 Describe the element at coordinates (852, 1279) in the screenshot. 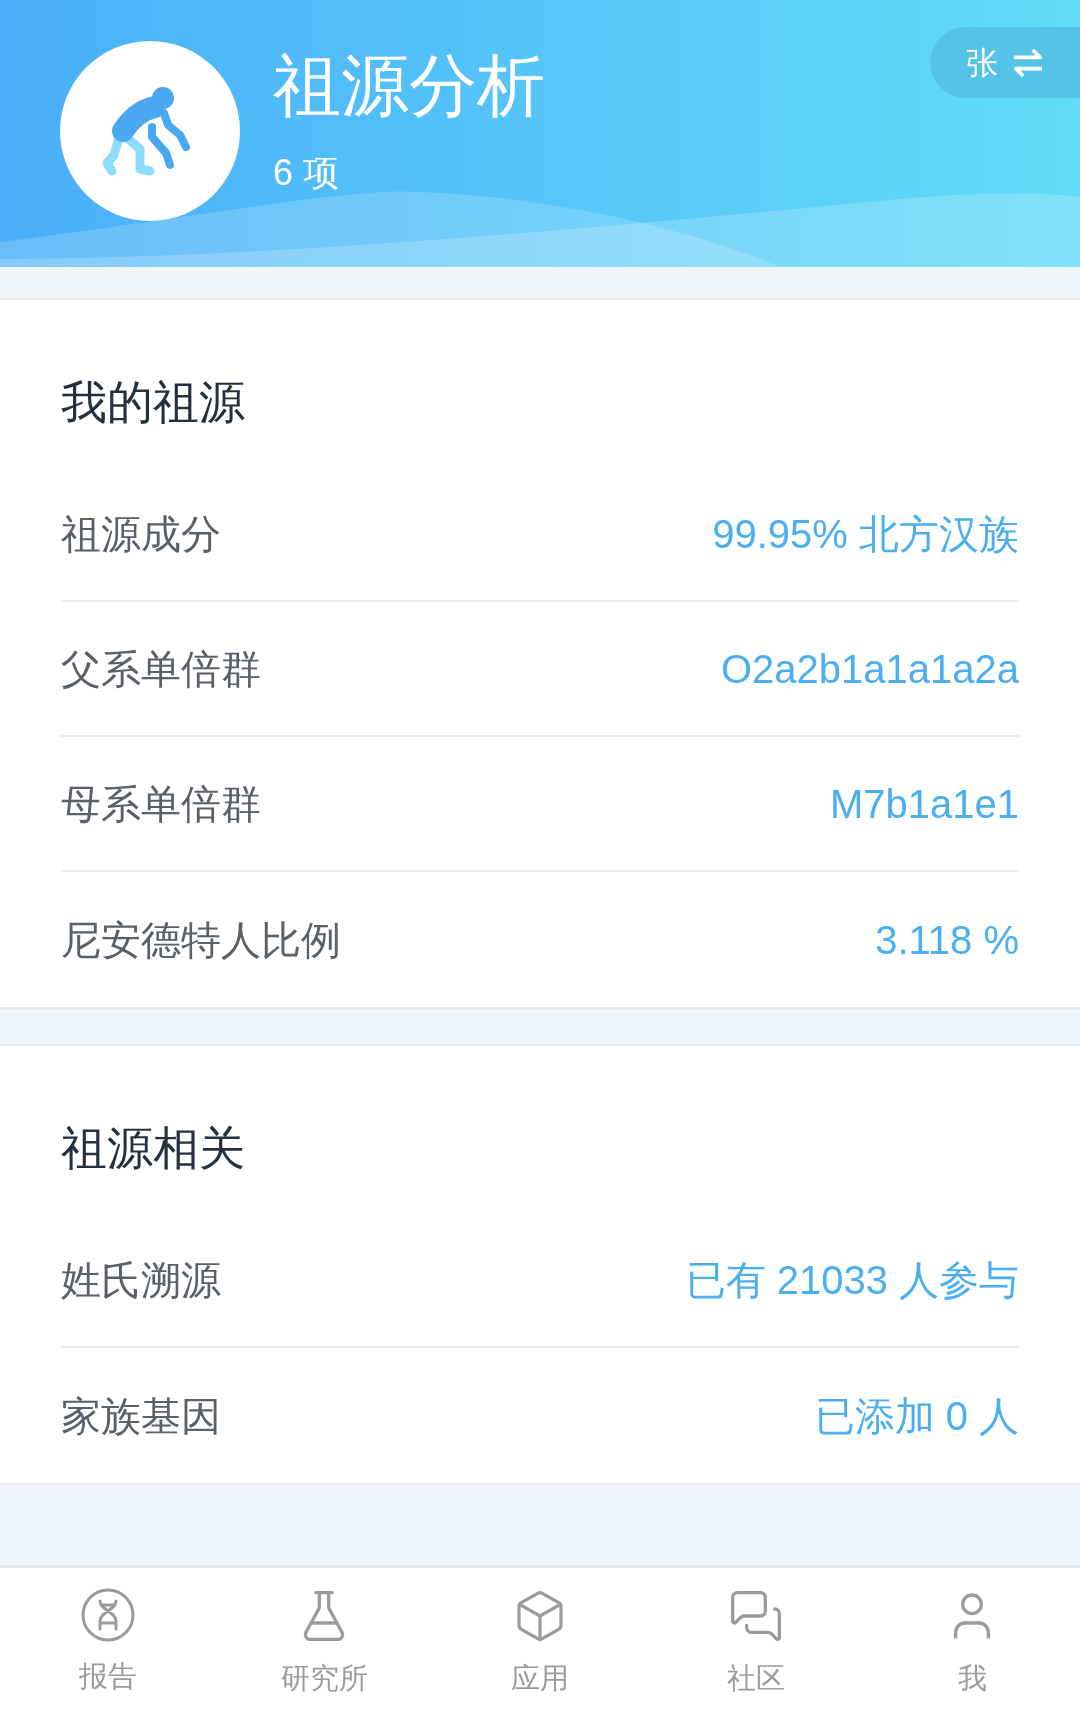

I see `row-value: 已有 21033 人参与` at that location.